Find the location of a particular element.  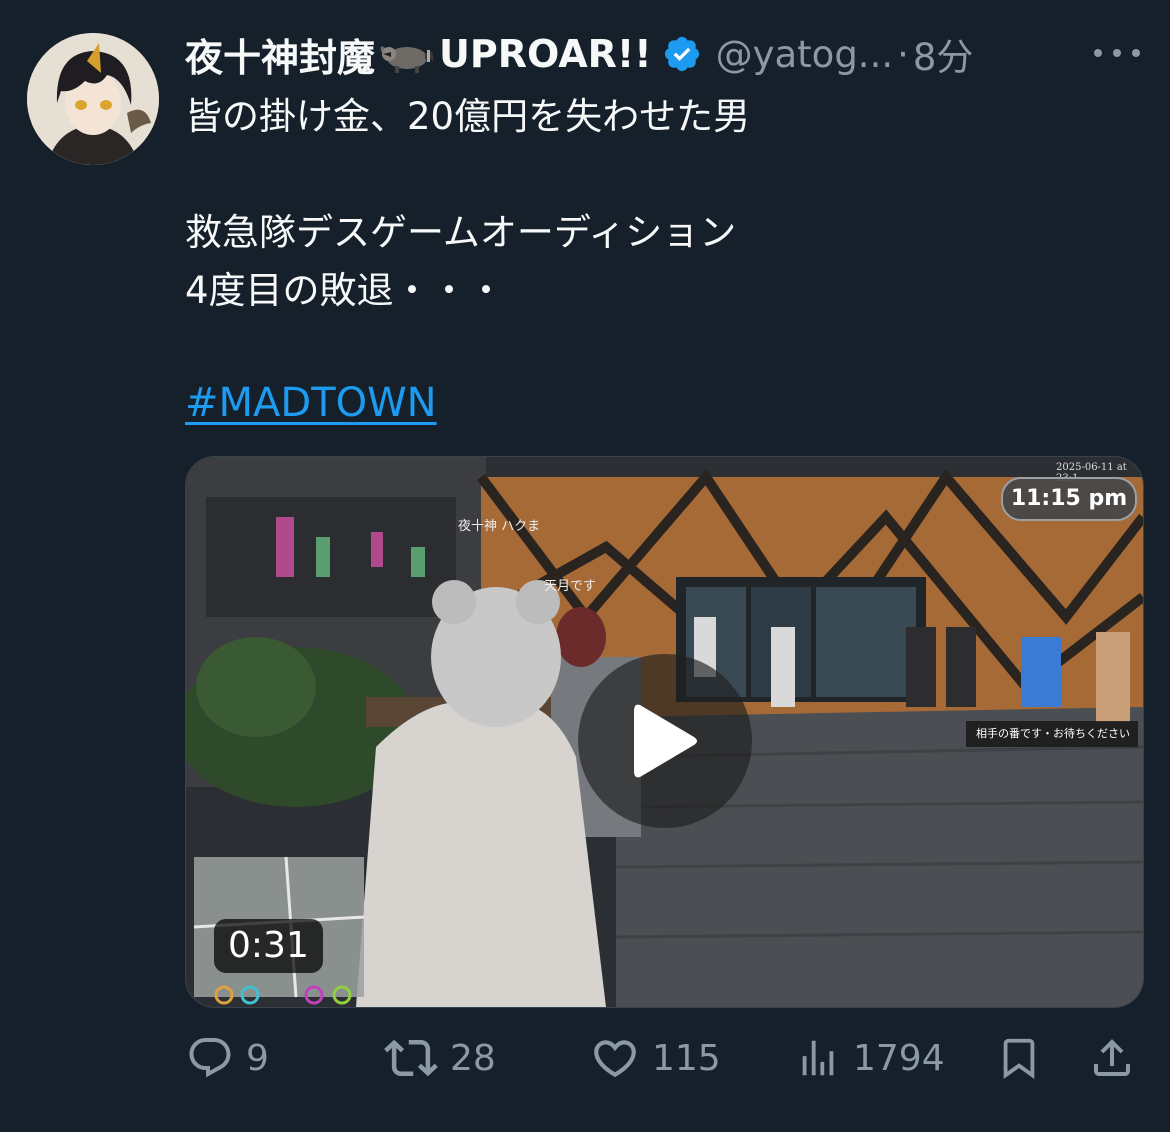

view-count: 1794 is located at coordinates (899, 1058).